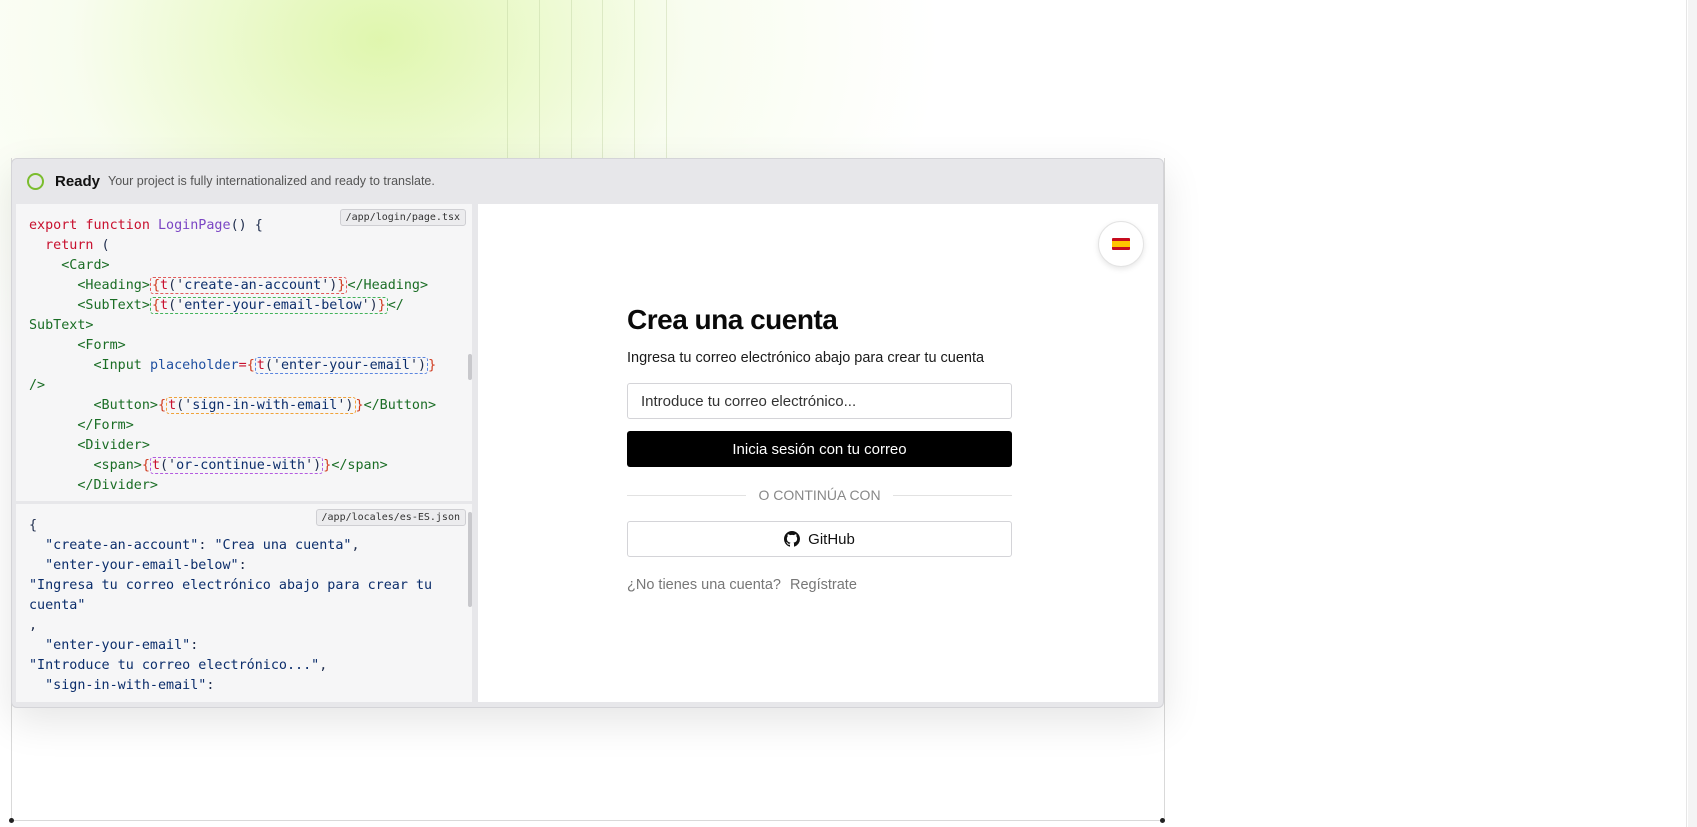 This screenshot has height=827, width=1697. What do you see at coordinates (823, 585) in the screenshot?
I see `register-link: Regístrate` at bounding box center [823, 585].